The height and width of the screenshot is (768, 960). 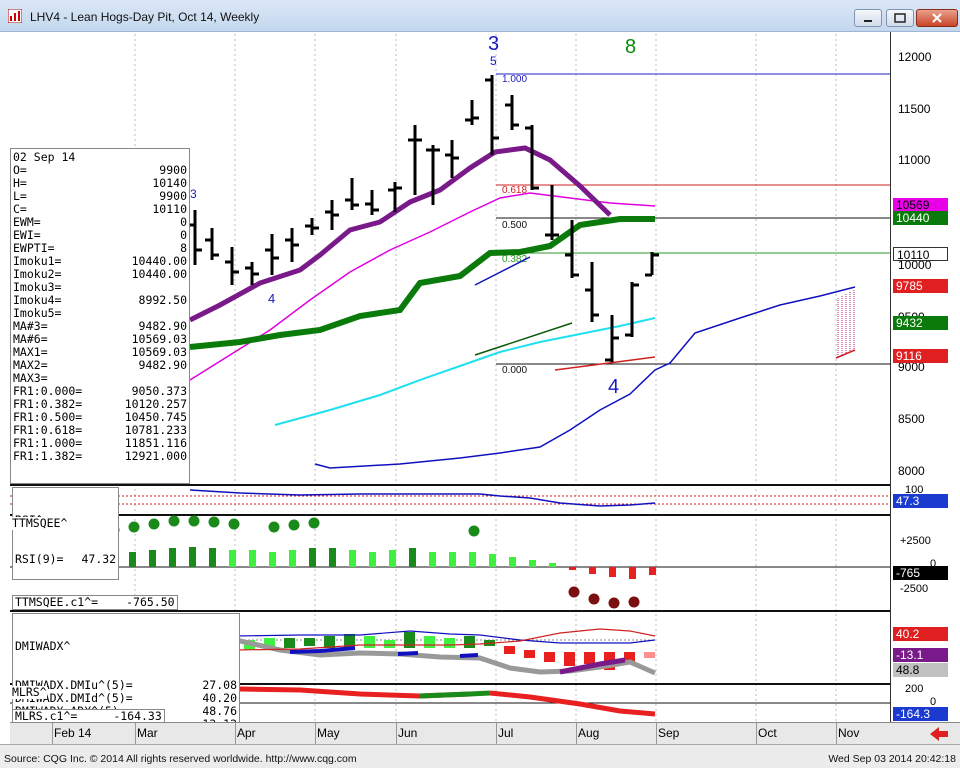 What do you see at coordinates (95, 602) in the screenshot?
I see `ttm-value-label: TTMSQEE.c1^= -765.50` at bounding box center [95, 602].